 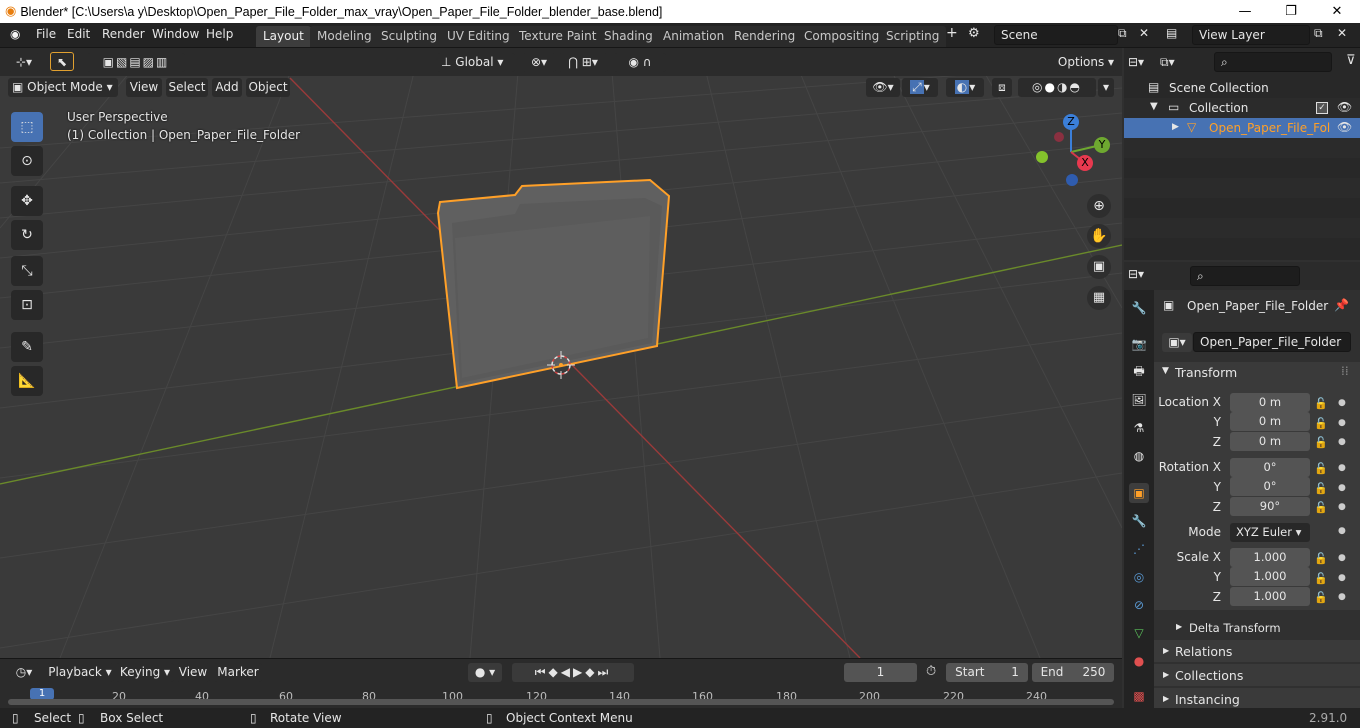 I want to click on expand-object-icon: ▶, so click(x=1175, y=127).